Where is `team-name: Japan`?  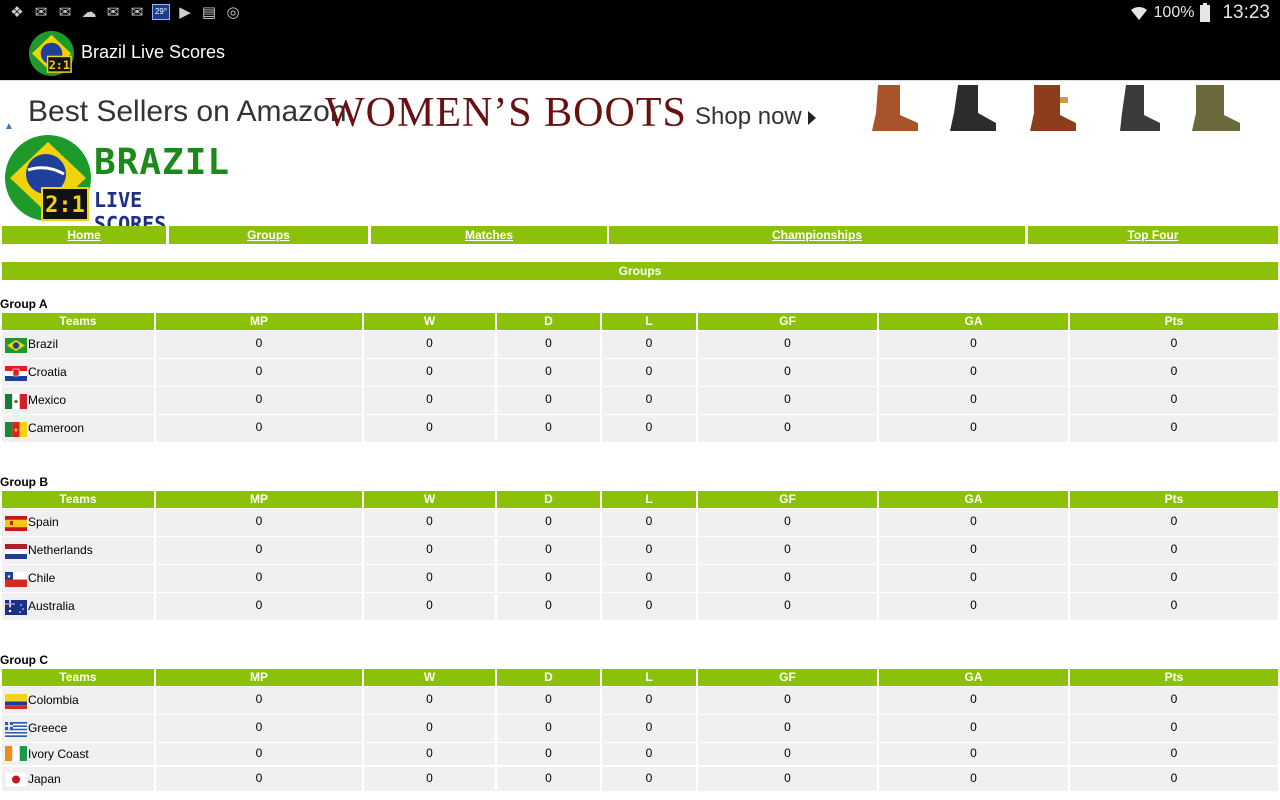
team-name: Japan is located at coordinates (44, 779).